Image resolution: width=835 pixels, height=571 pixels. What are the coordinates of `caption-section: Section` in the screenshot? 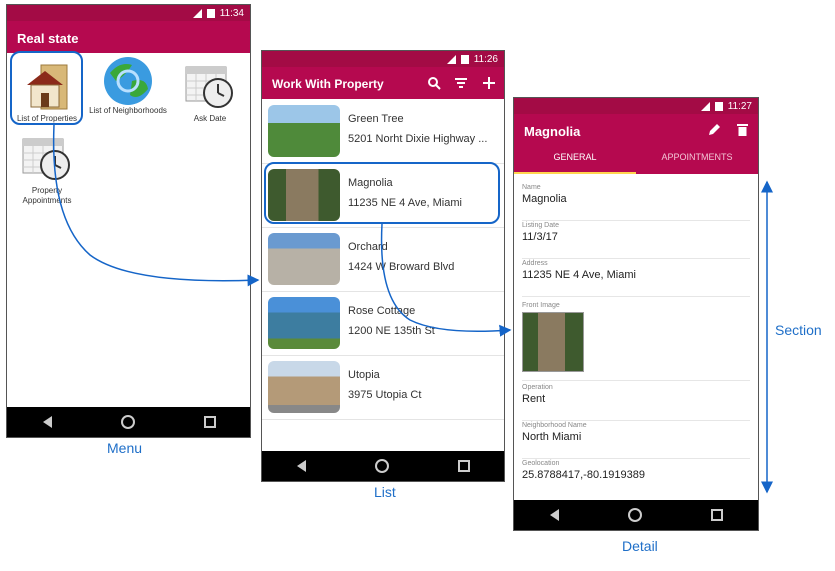 It's located at (798, 330).